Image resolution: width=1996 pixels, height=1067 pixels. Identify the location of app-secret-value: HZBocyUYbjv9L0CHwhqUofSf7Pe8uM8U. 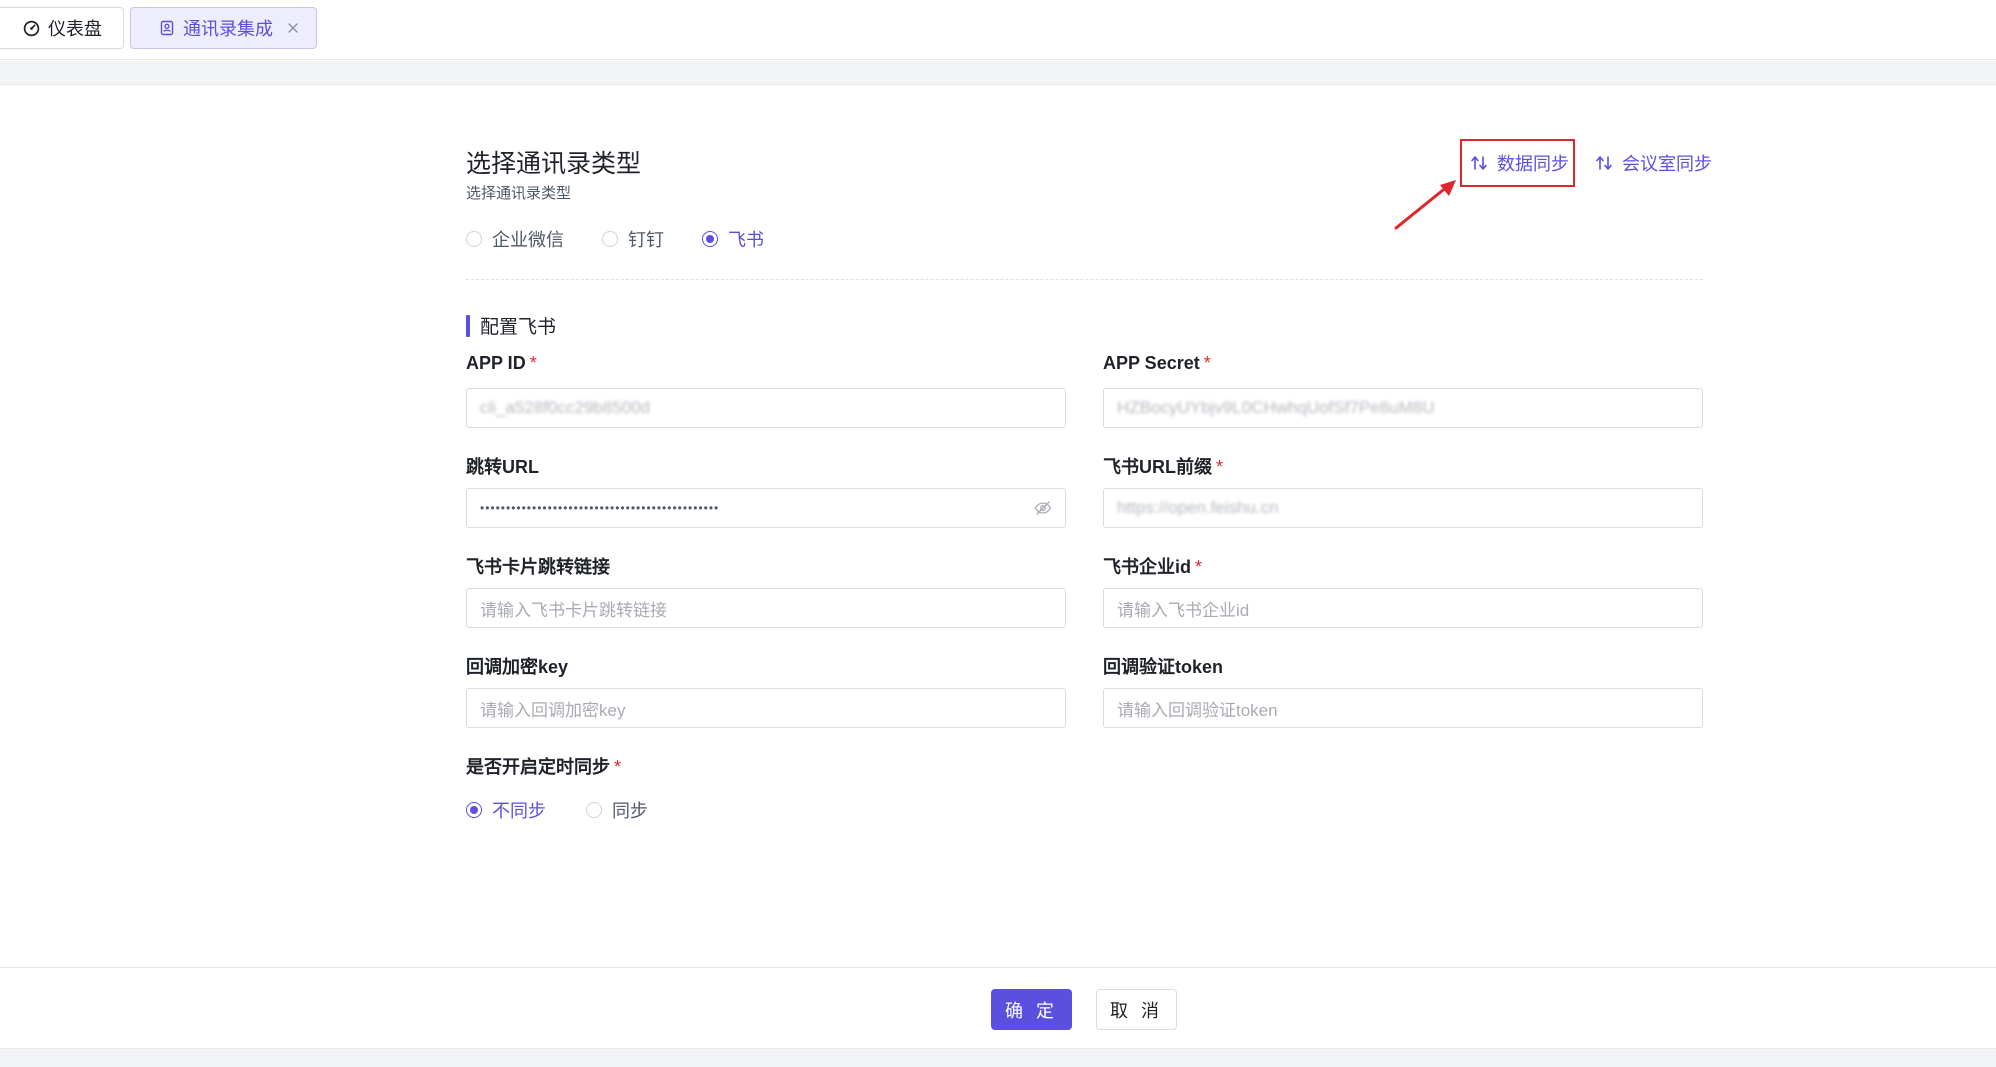
(1276, 407).